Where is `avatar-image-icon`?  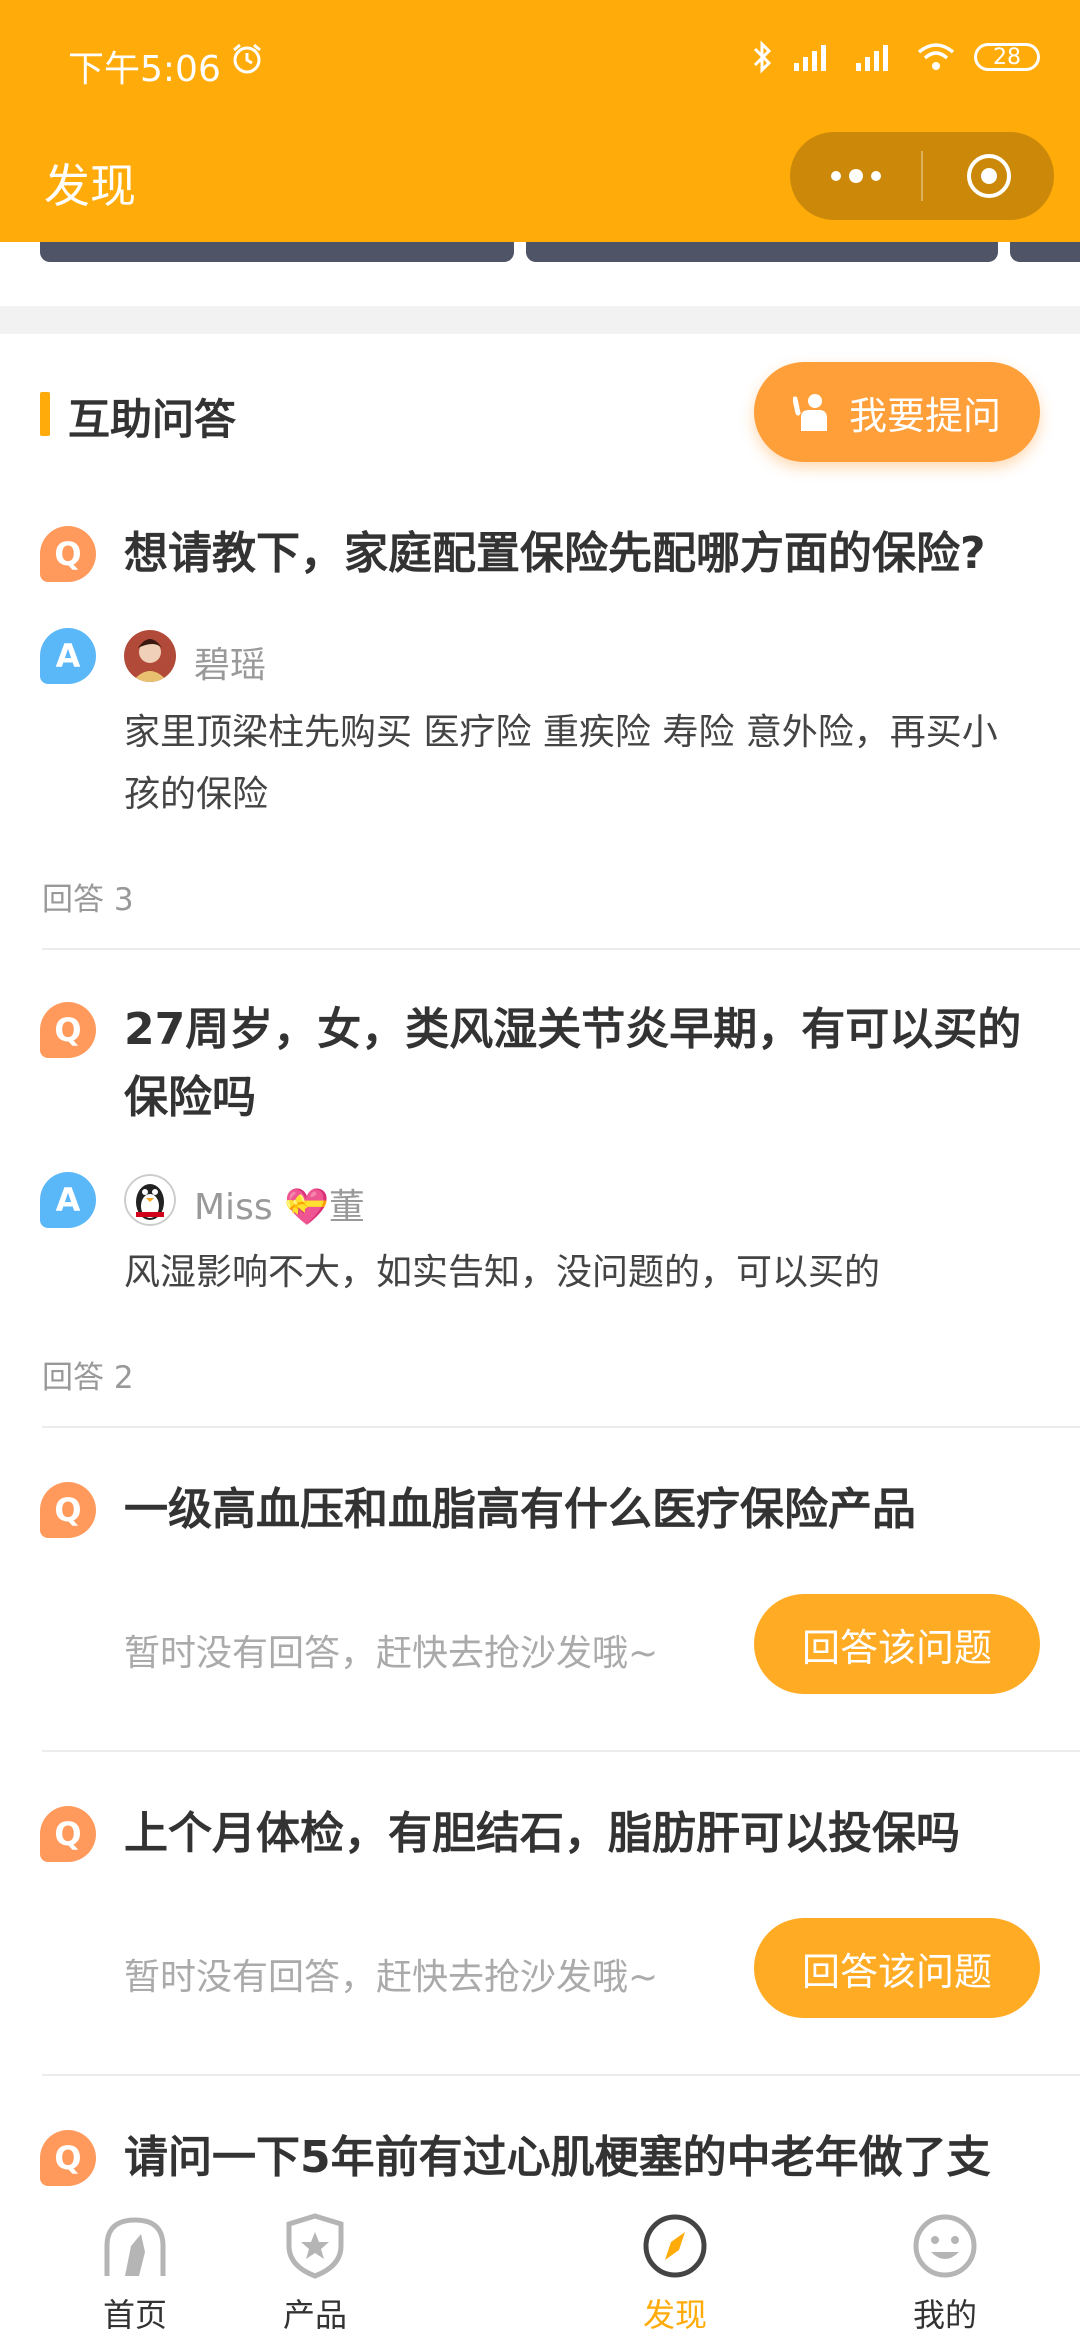 avatar-image-icon is located at coordinates (150, 656).